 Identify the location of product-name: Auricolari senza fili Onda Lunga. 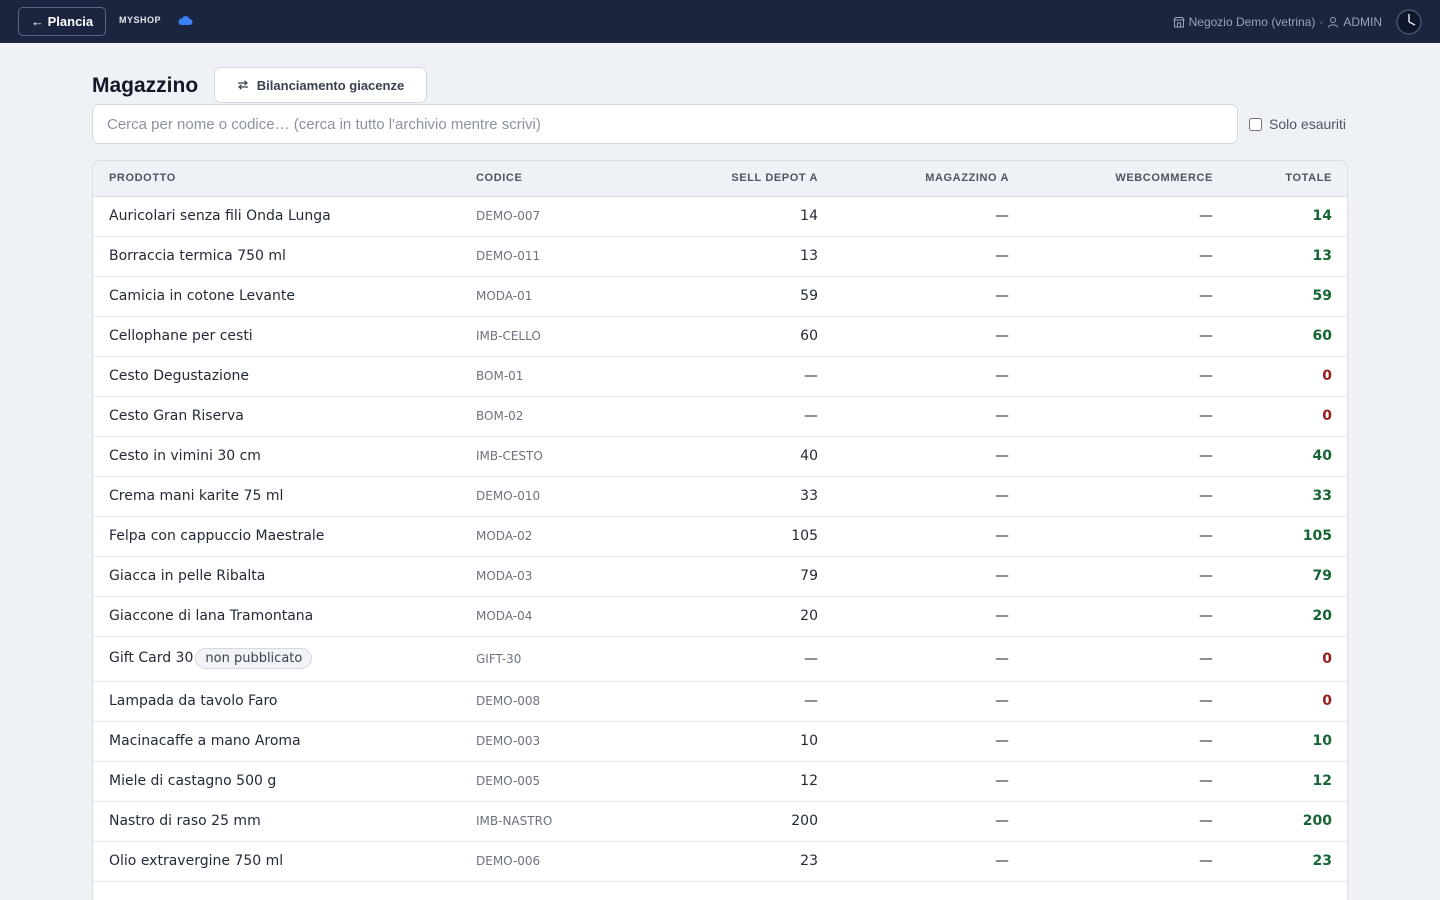
(220, 216).